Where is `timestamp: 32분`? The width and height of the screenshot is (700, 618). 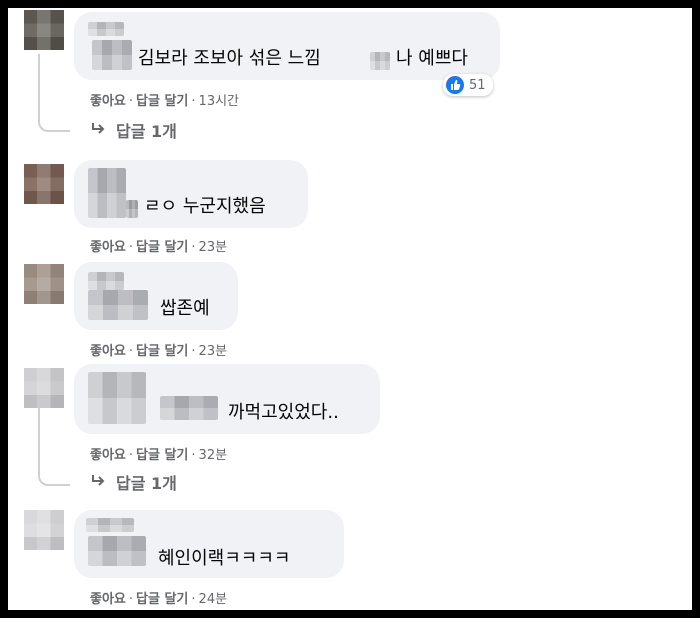
timestamp: 32분 is located at coordinates (213, 455).